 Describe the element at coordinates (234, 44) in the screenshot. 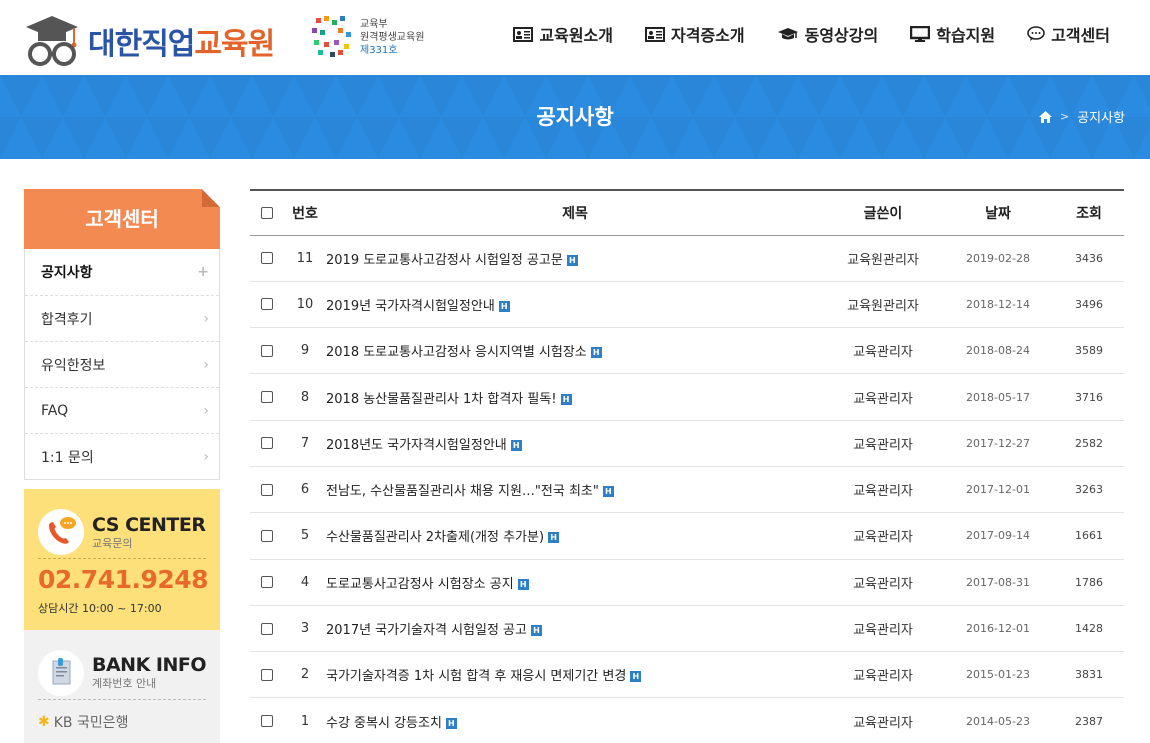

I see `logo-text-accent: 교육원` at that location.